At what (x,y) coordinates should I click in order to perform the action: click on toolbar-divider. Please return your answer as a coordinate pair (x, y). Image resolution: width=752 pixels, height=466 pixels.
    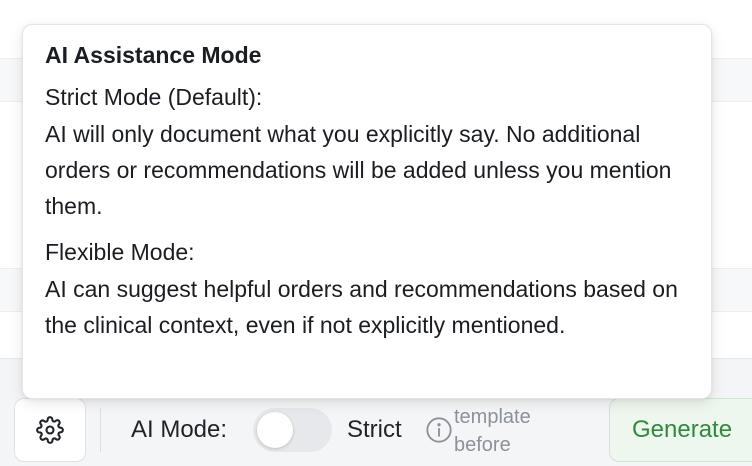
    Looking at the image, I should click on (100, 430).